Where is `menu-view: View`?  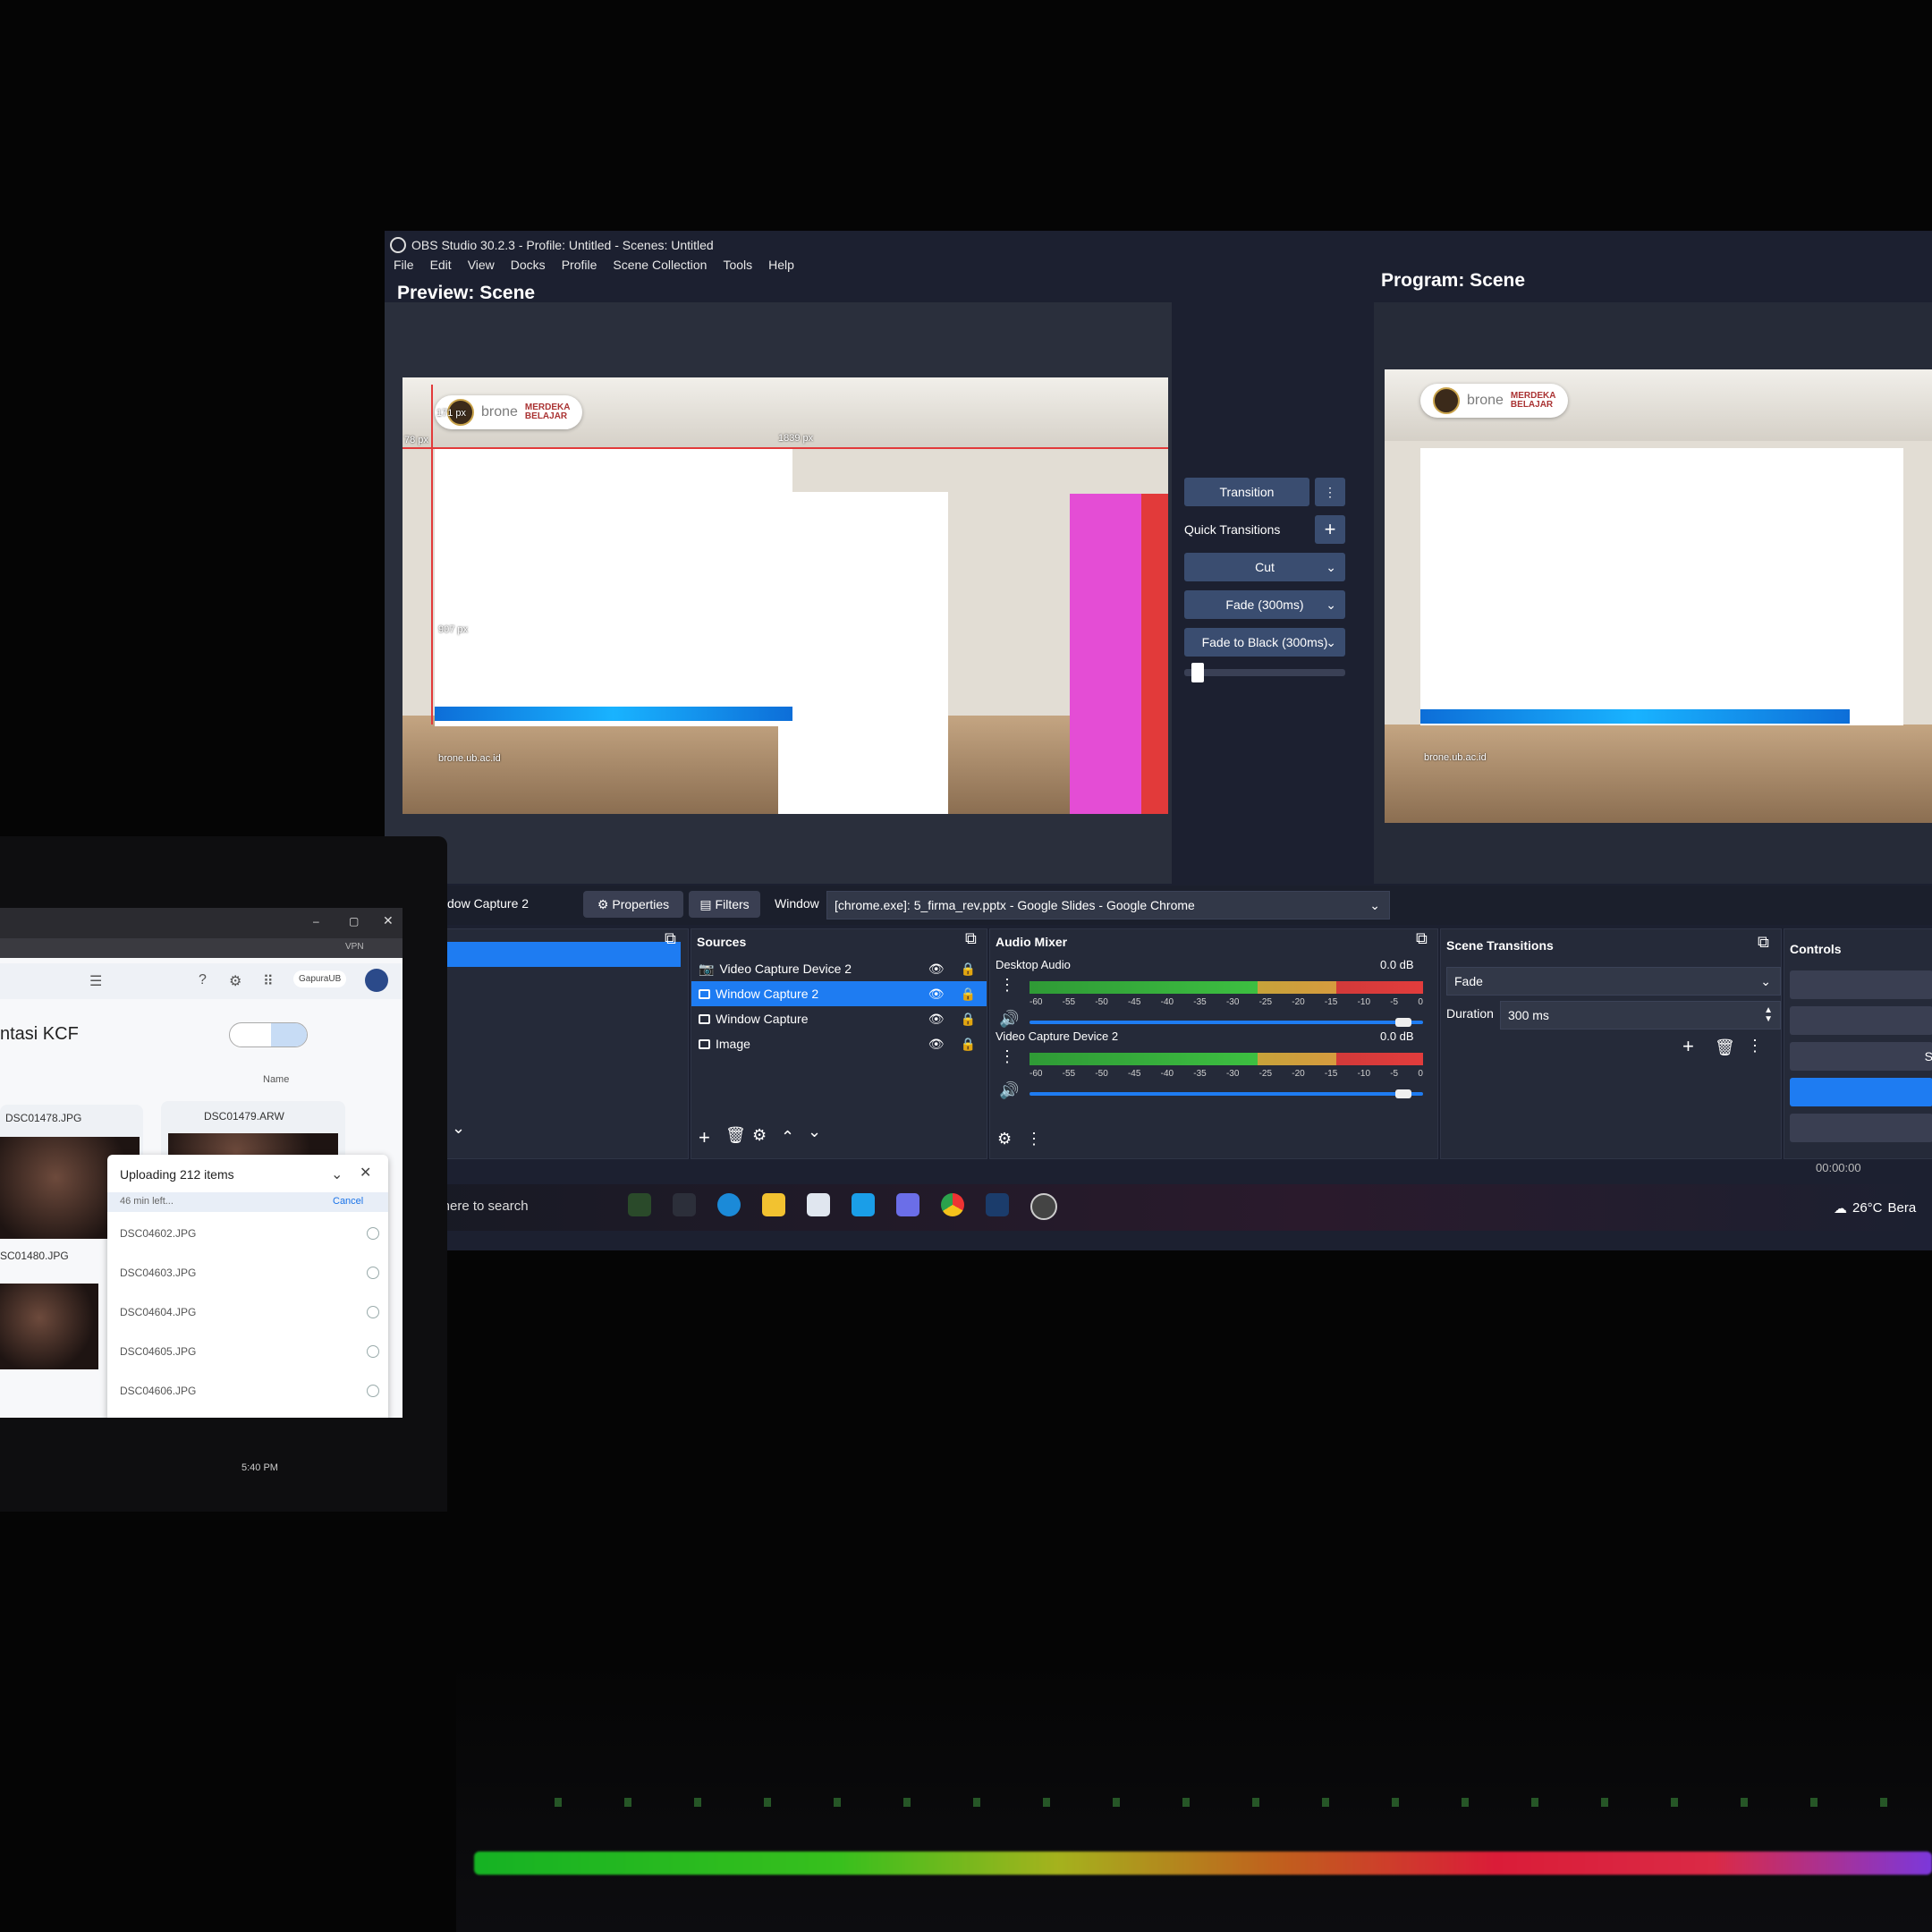
menu-view: View is located at coordinates (481, 267).